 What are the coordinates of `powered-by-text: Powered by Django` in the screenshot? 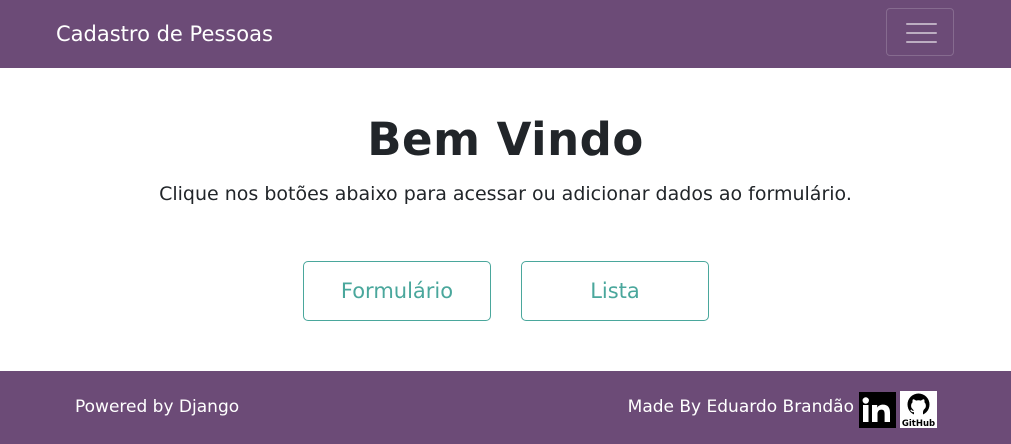 It's located at (157, 407).